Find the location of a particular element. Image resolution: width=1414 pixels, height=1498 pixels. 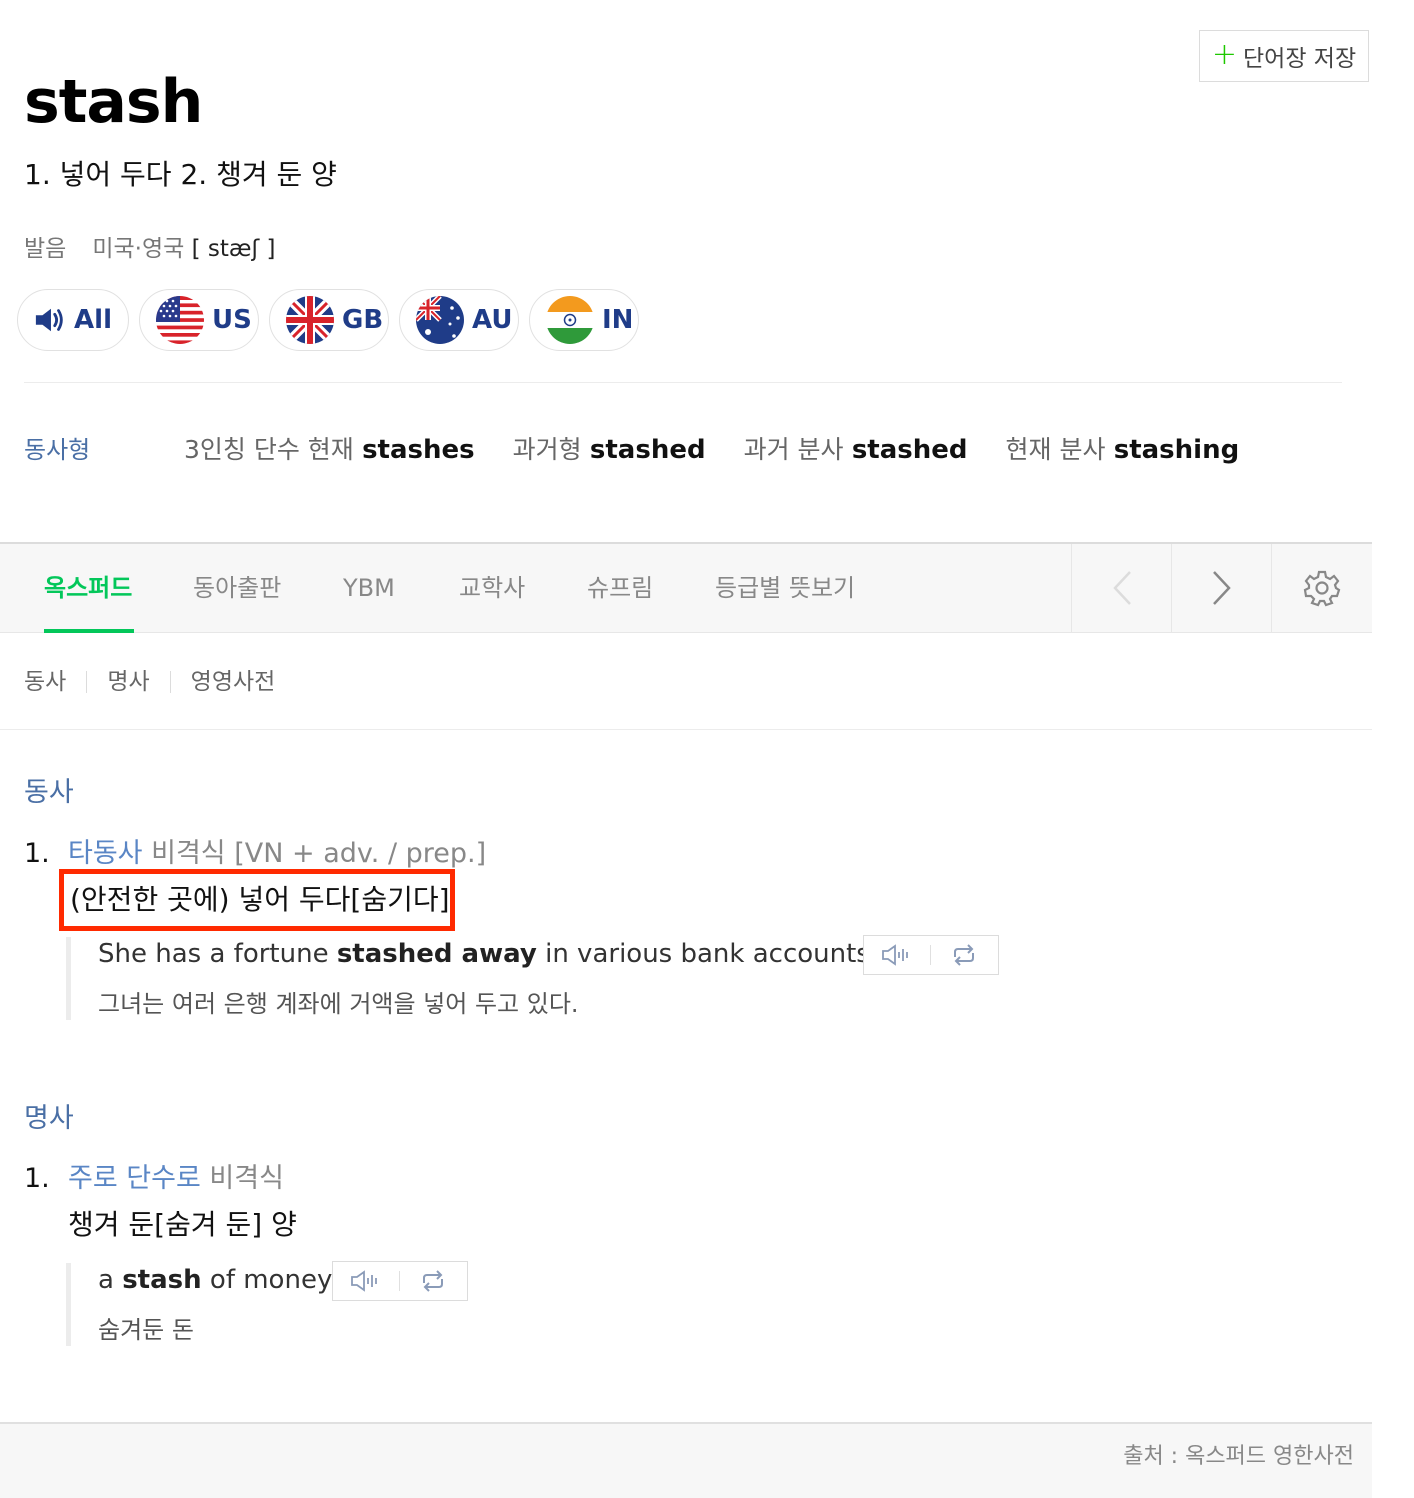

active-tab-indicator is located at coordinates (89, 631).